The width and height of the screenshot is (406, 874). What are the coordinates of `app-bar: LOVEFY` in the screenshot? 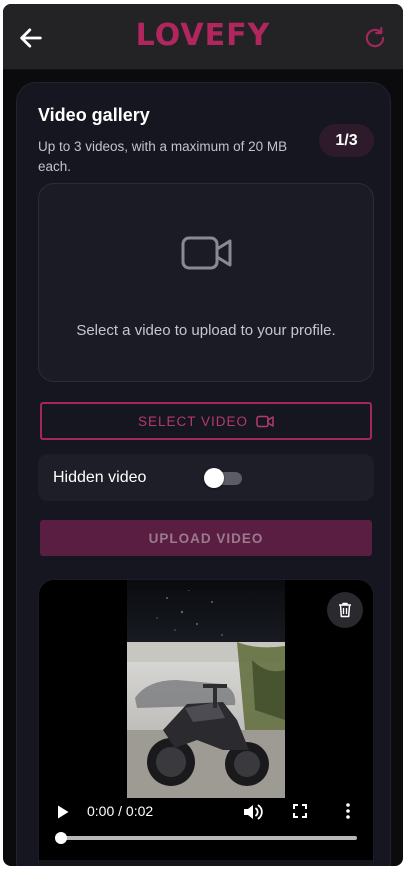 It's located at (203, 37).